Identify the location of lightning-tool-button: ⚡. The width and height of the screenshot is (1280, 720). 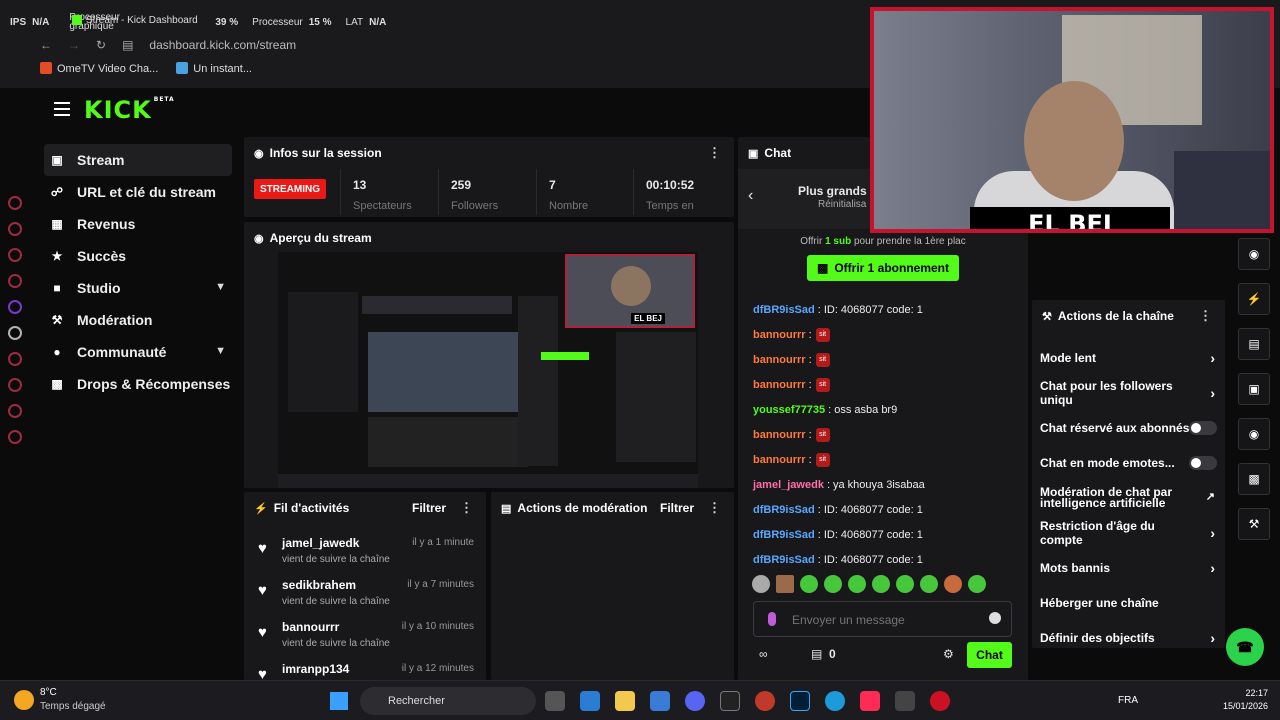
(1254, 299).